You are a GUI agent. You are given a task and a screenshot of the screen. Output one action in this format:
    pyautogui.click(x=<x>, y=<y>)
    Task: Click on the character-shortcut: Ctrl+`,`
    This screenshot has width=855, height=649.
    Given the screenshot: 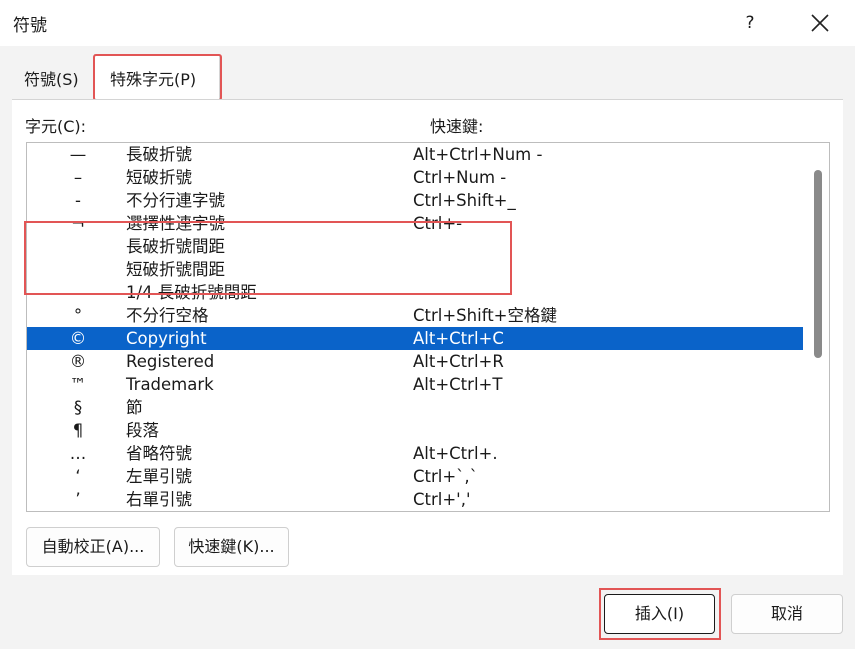 What is the action you would take?
    pyautogui.click(x=445, y=476)
    